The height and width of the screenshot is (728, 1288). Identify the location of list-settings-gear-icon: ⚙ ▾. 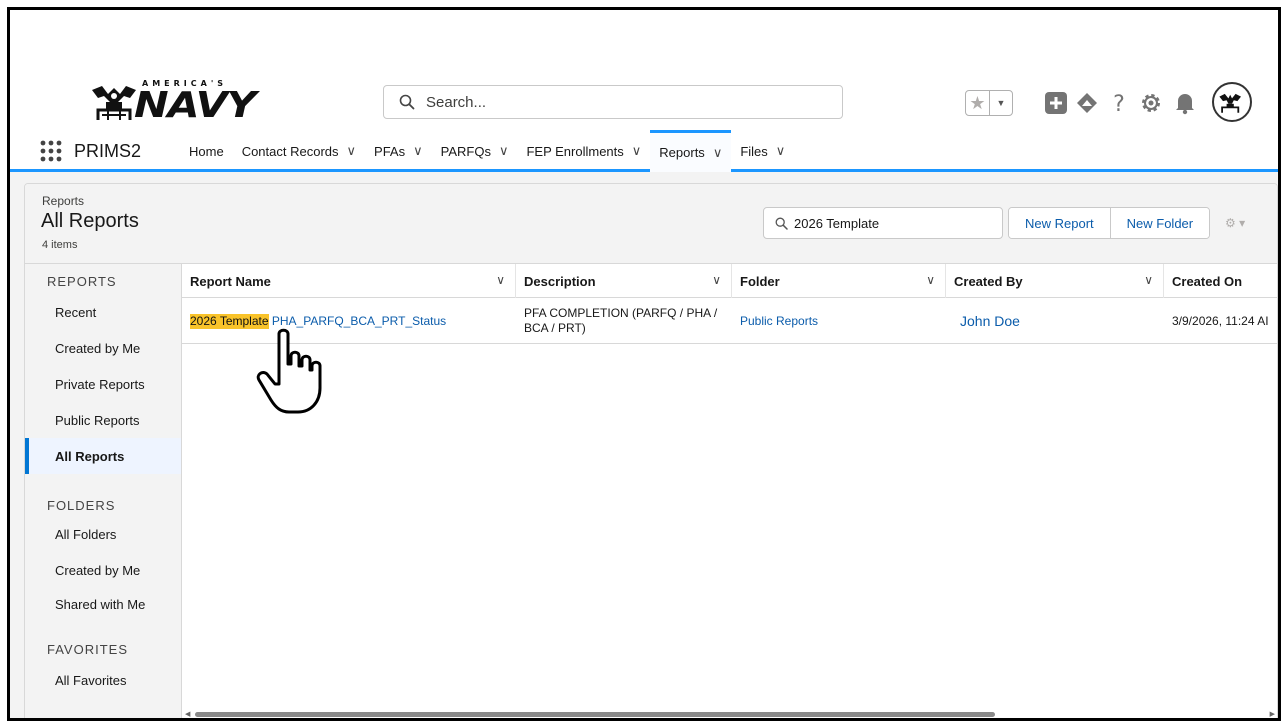
(1235, 223).